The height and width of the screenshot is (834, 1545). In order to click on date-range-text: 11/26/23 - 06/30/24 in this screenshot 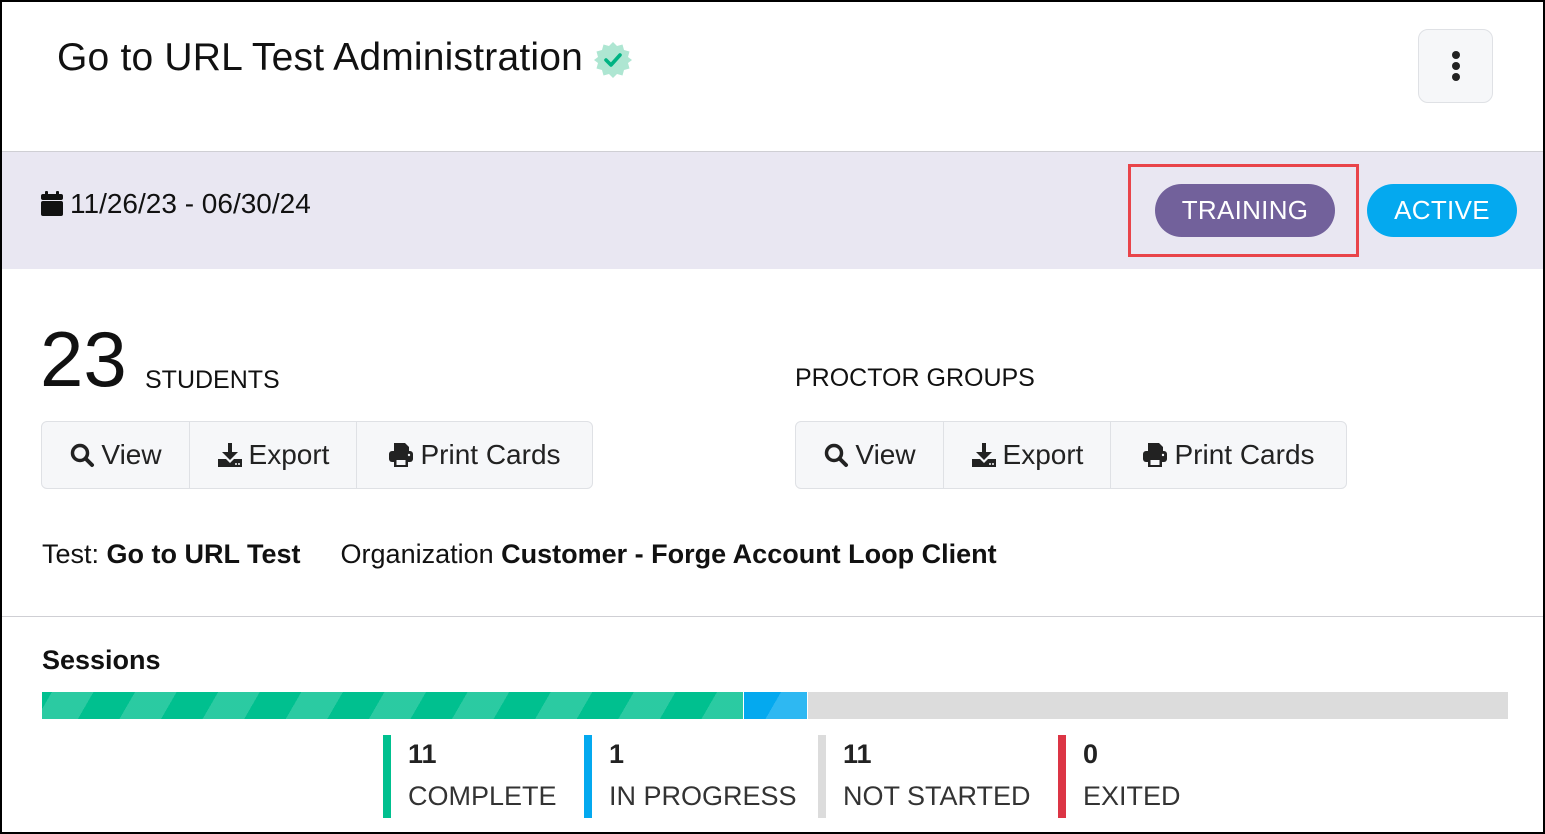, I will do `click(190, 203)`.